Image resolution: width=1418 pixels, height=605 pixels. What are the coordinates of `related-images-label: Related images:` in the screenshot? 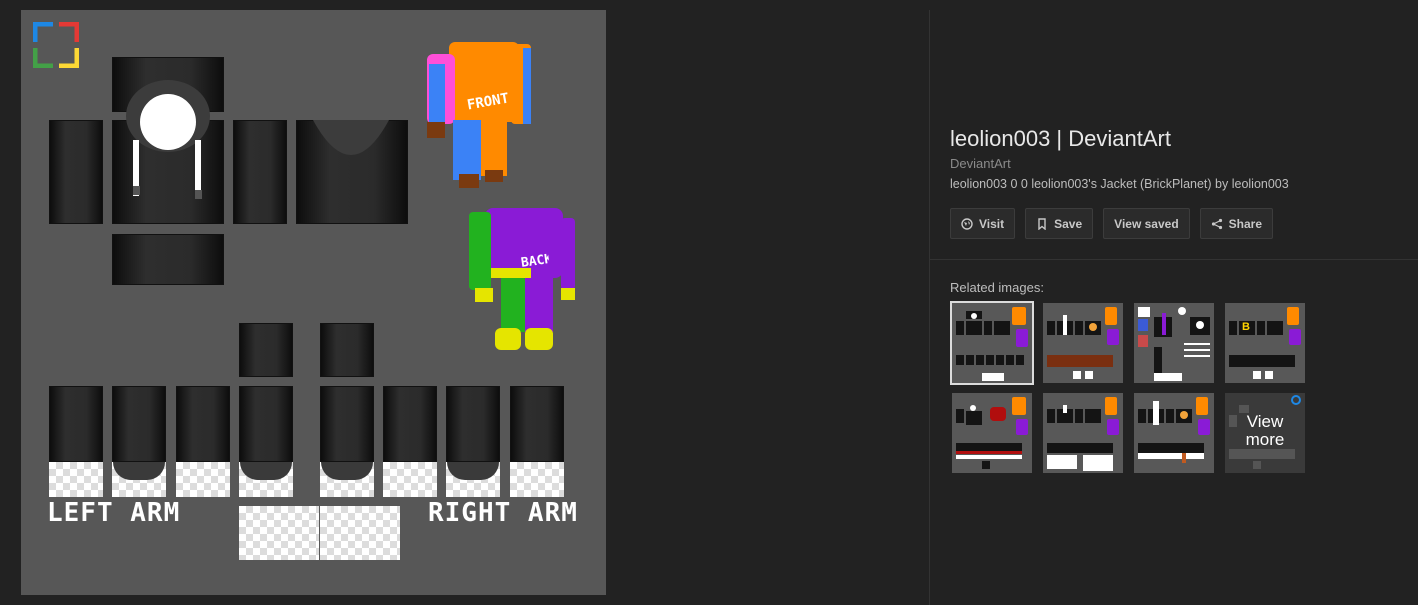 It's located at (997, 287).